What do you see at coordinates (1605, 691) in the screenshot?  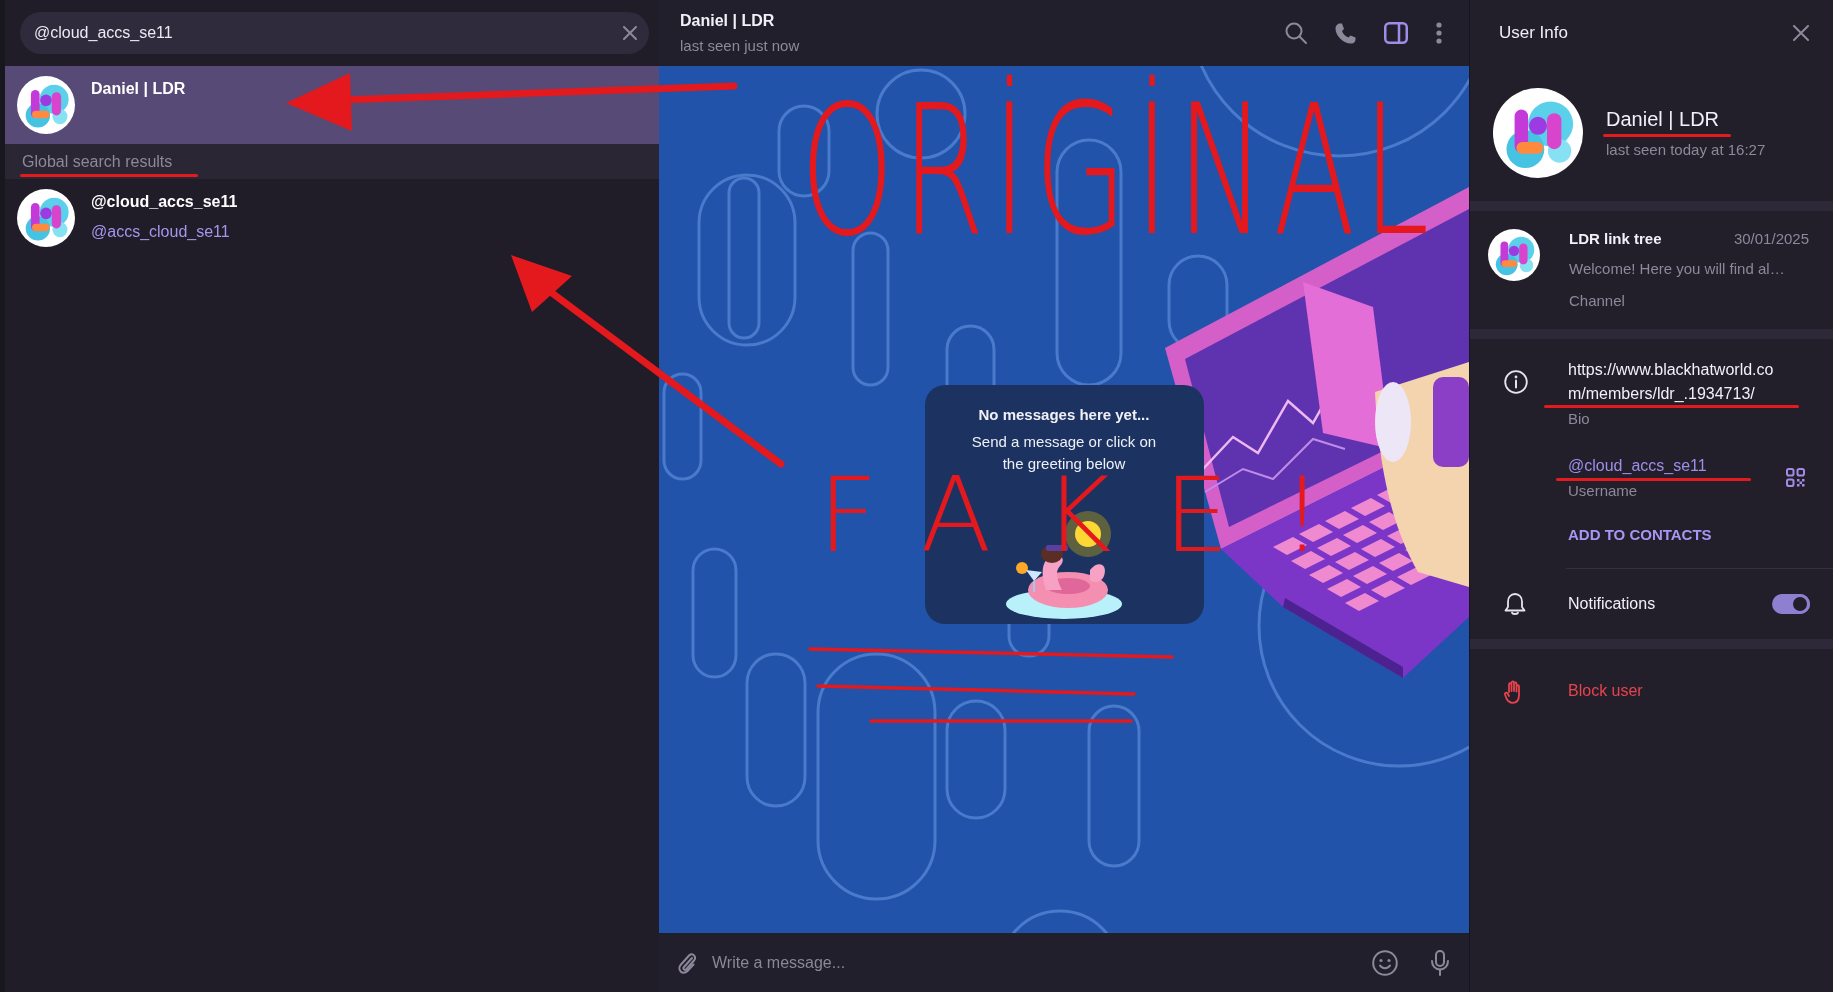 I see `block-user-button: Block user` at bounding box center [1605, 691].